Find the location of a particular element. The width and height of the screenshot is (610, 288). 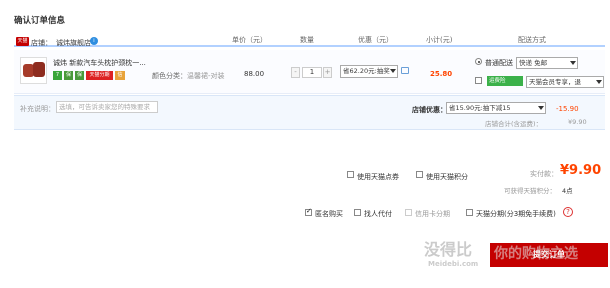

pillow-image-right is located at coordinates (39, 69).